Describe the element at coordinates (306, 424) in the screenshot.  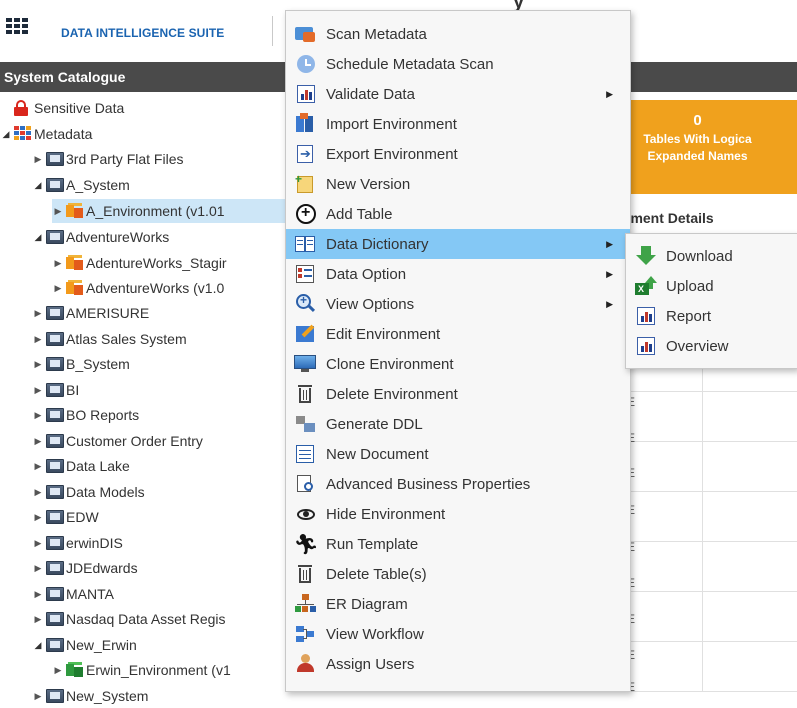
I see `ddl-icon` at that location.